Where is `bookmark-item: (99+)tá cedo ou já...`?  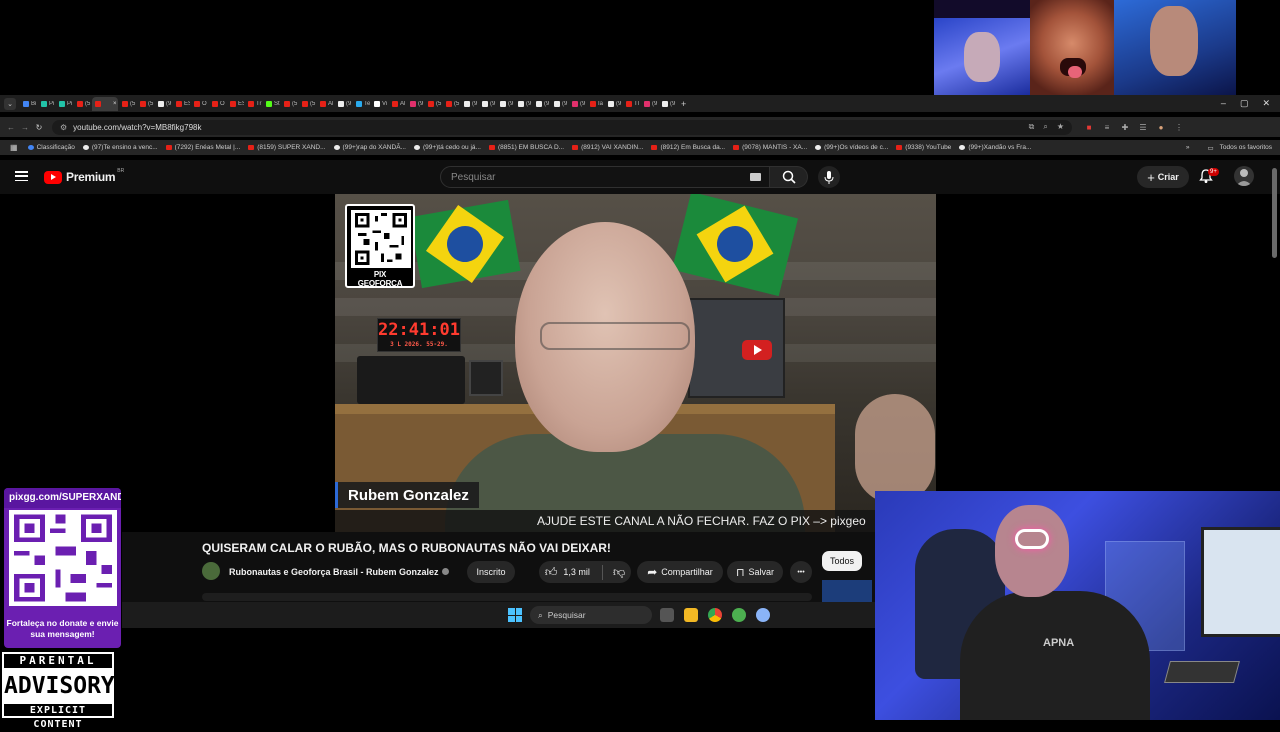
bookmark-item: (99+)tá cedo ou já... is located at coordinates (447, 147).